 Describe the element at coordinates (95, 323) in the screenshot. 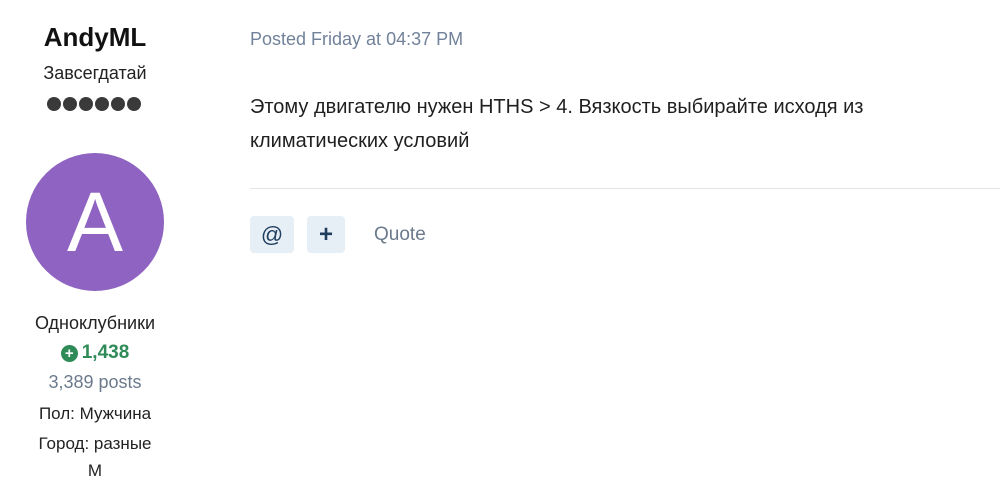

I see `author-group: Одноклубники` at that location.